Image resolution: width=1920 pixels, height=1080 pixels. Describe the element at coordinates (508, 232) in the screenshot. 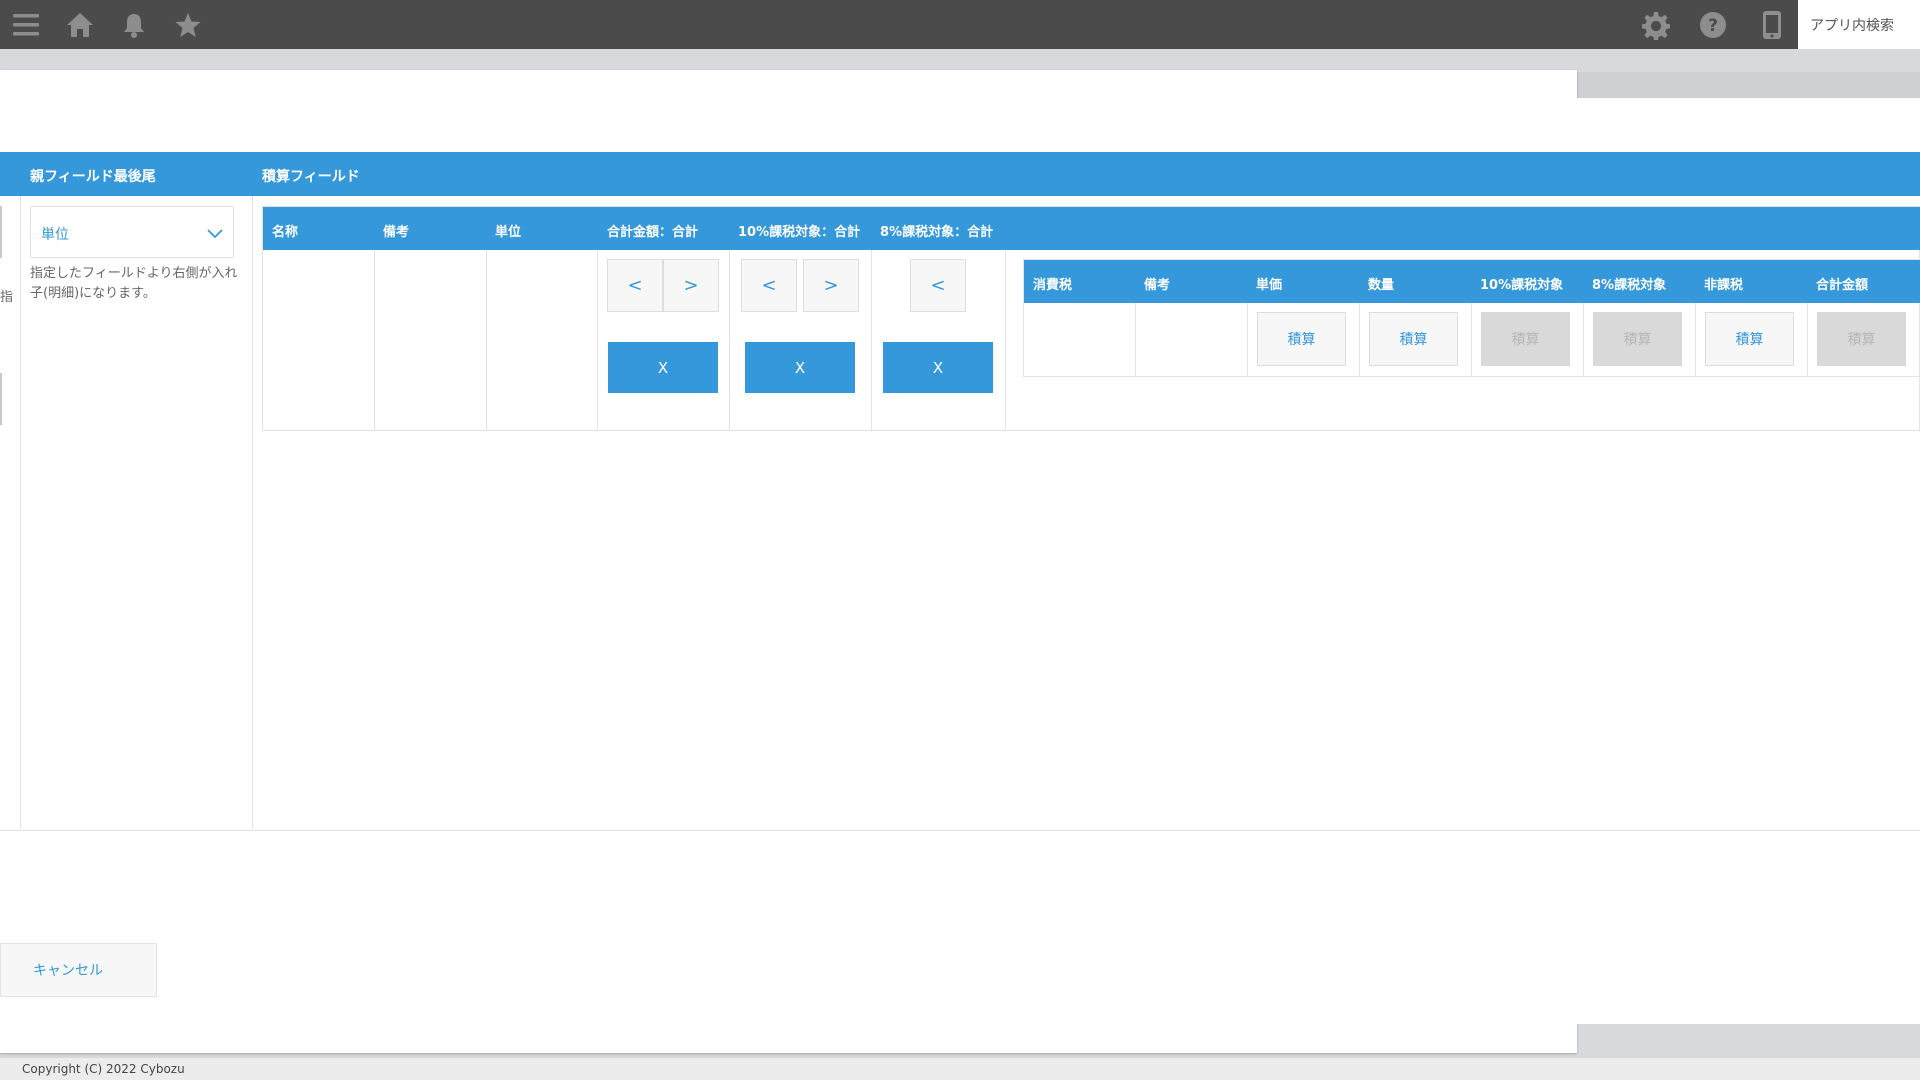

I see `column-header: 単位` at that location.